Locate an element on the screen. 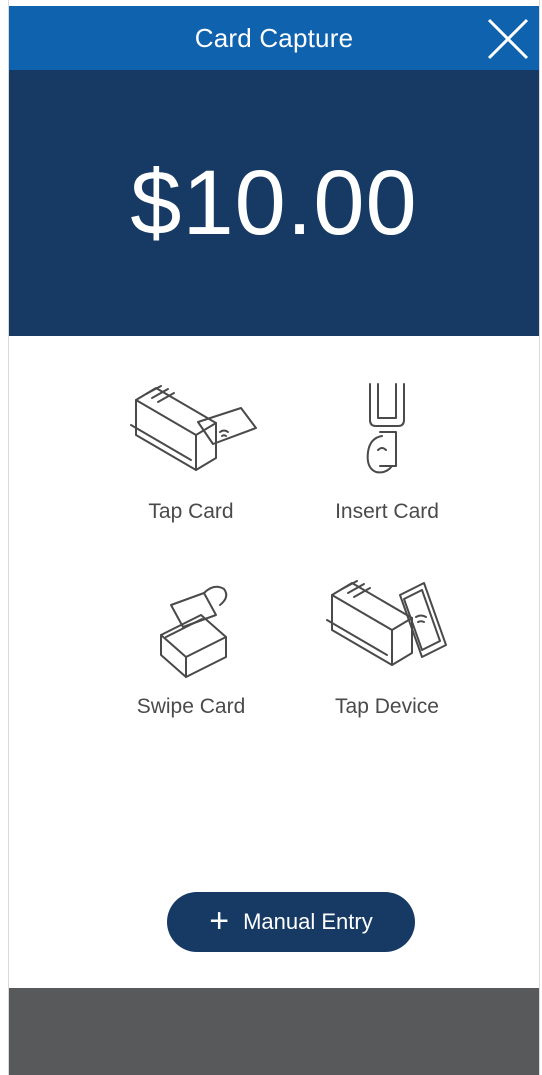 This screenshot has height=1075, width=542. manual-entry-label: Manual Entry is located at coordinates (308, 921).